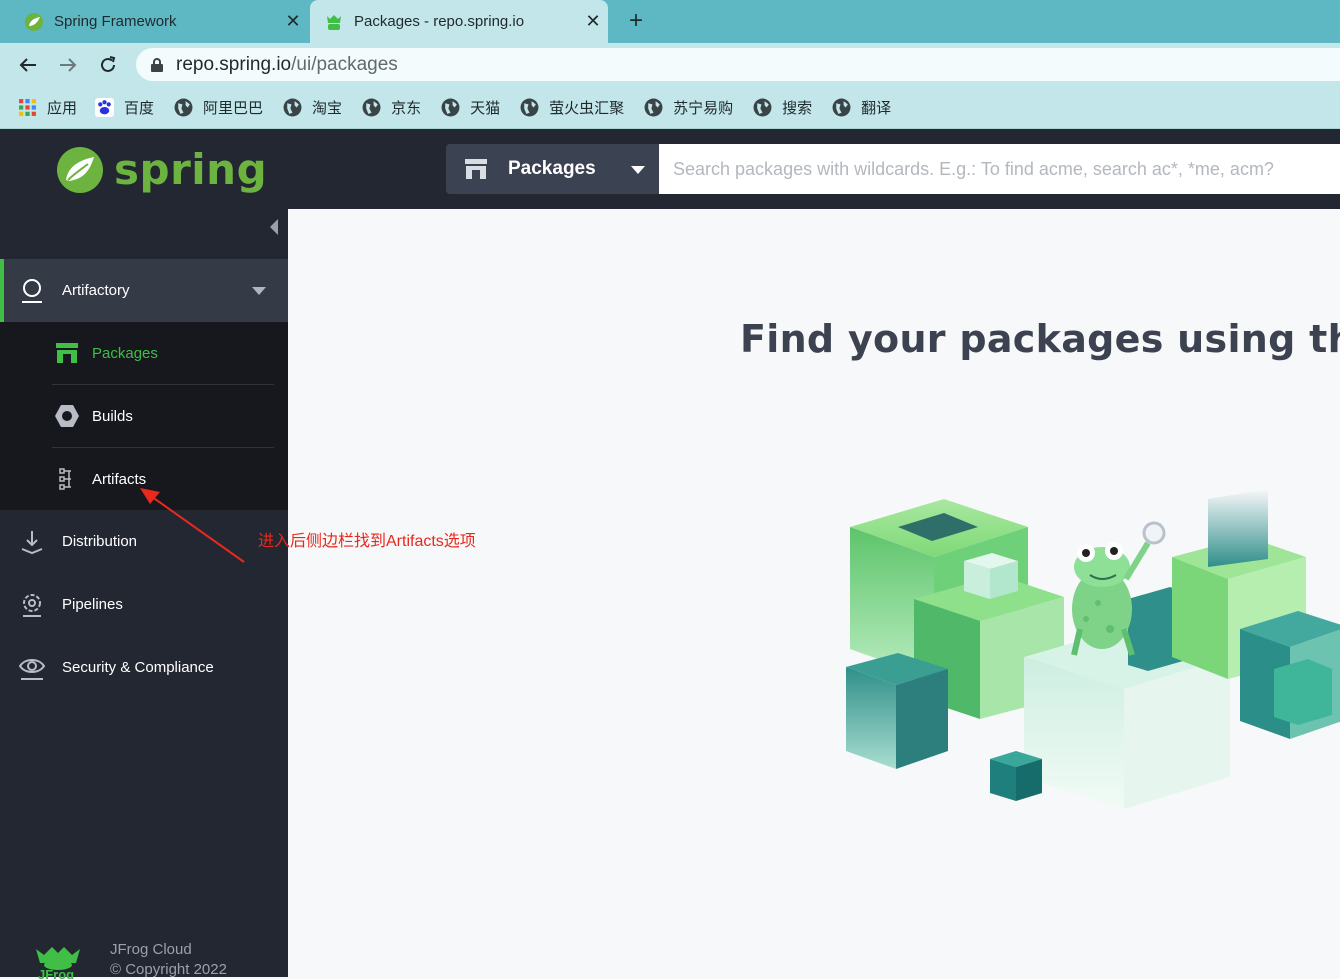  I want to click on selected-package-type: Packages, so click(552, 168).